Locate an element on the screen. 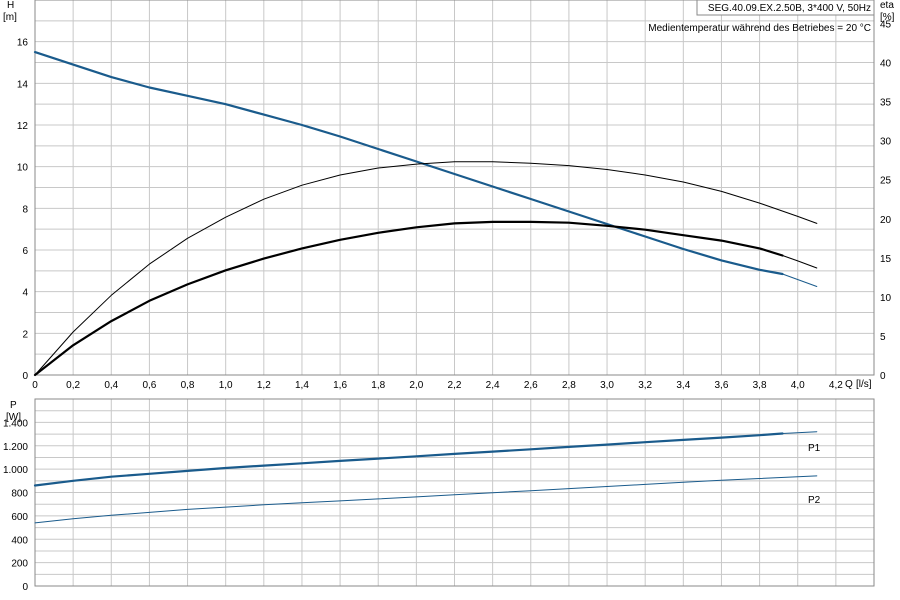 The width and height of the screenshot is (900, 600). y-tick-label: 10 is located at coordinates (23, 168).